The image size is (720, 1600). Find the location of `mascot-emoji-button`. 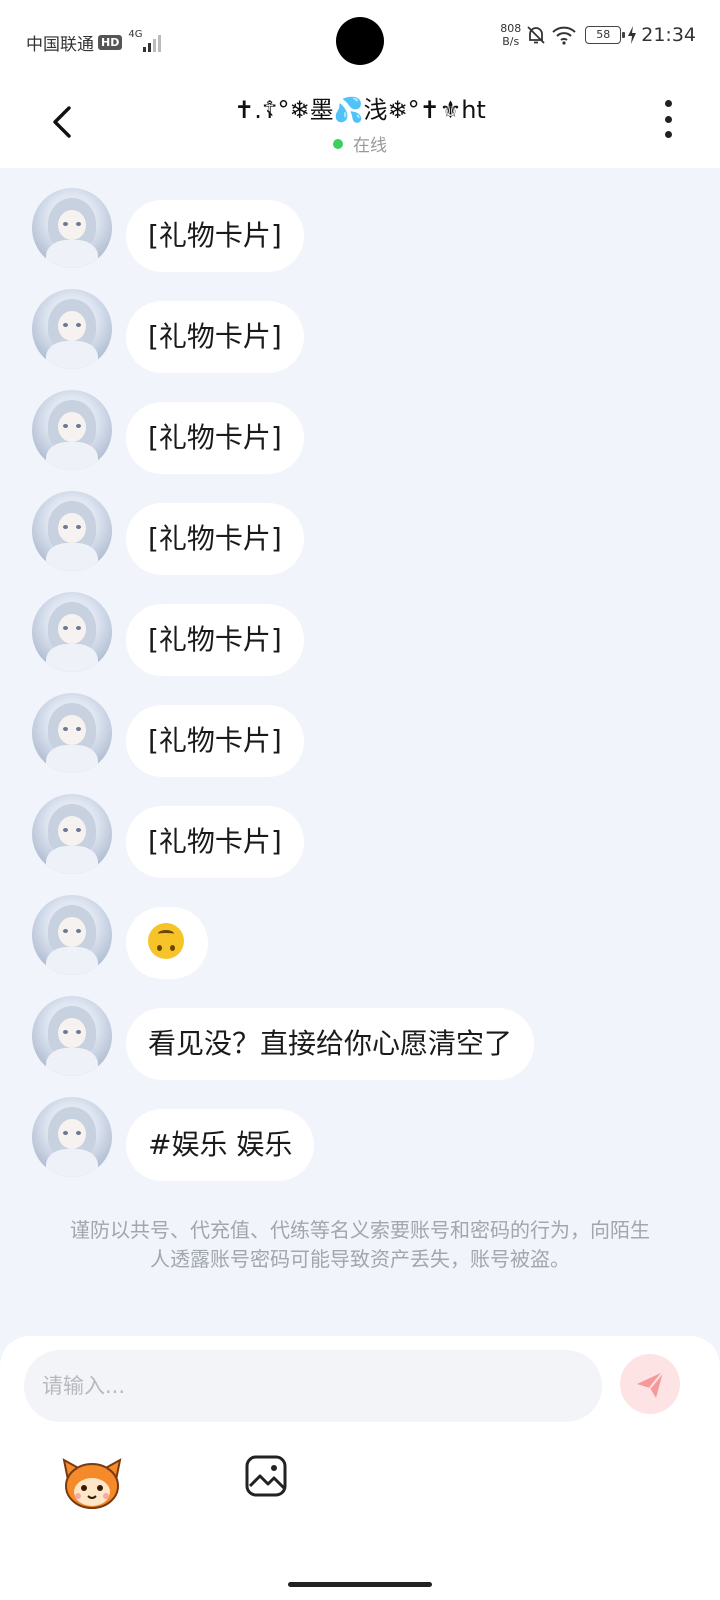

mascot-emoji-button is located at coordinates (92, 1482).